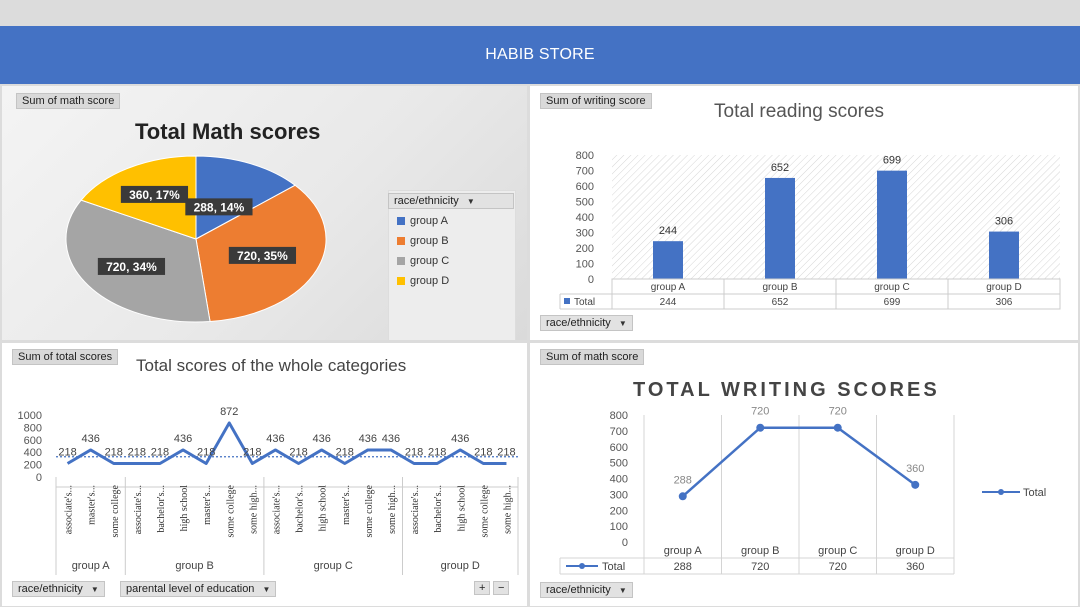 Image resolution: width=1080 pixels, height=607 pixels. I want to click on table-value: 244, so click(668, 302).